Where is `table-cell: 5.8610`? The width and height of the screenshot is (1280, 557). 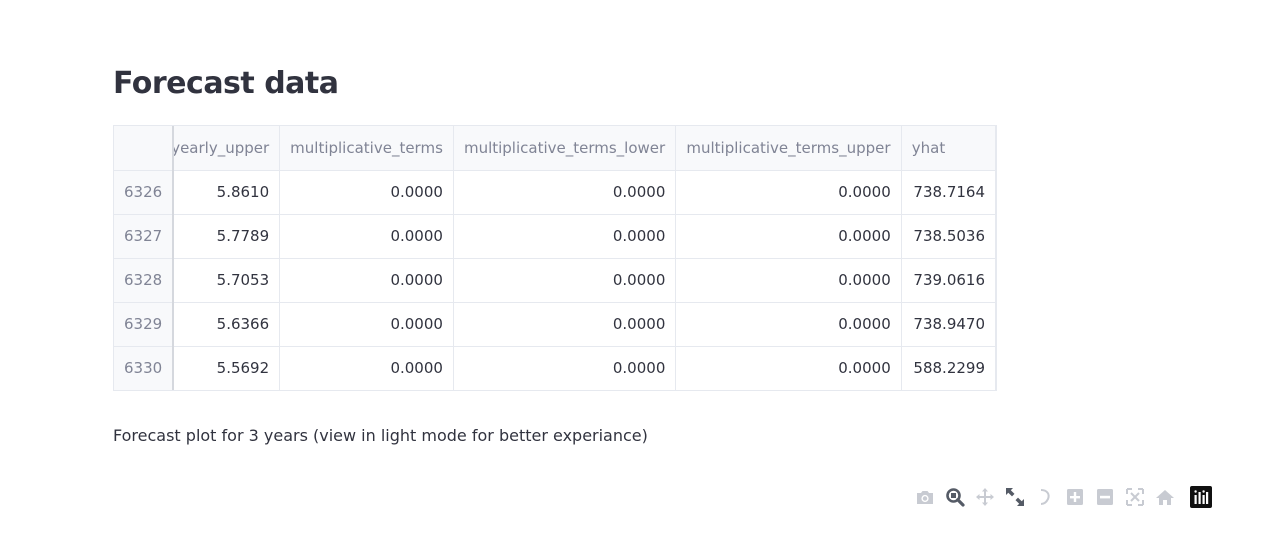 table-cell: 5.8610 is located at coordinates (227, 192).